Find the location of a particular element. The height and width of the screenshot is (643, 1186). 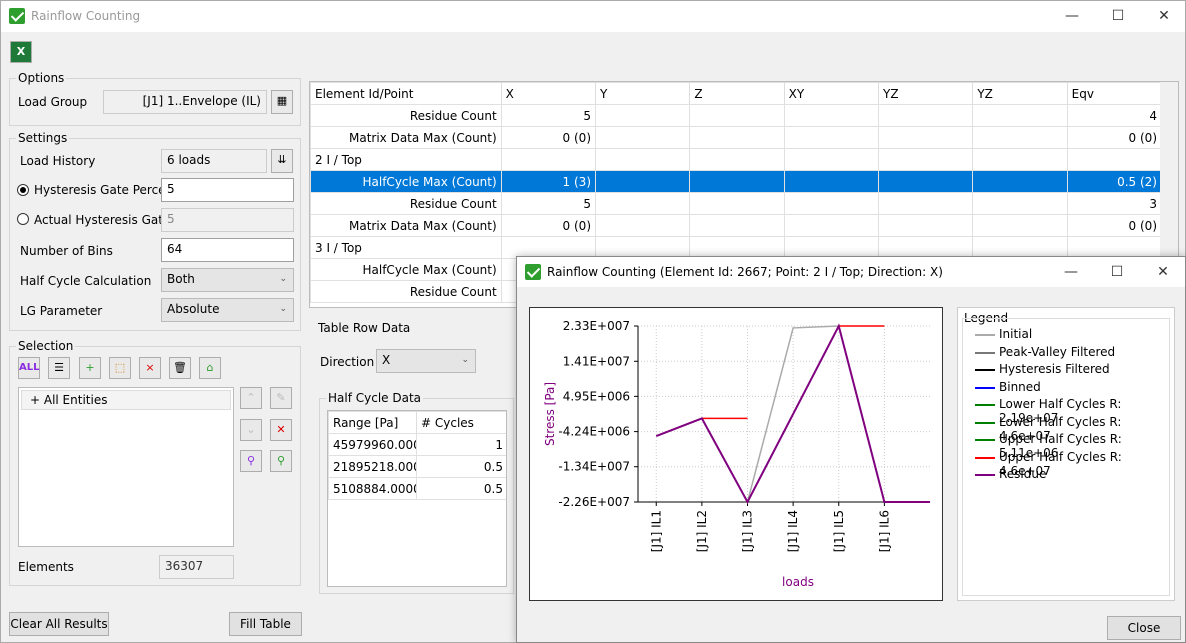

maximize-button: ☐ is located at coordinates (1118, 16).